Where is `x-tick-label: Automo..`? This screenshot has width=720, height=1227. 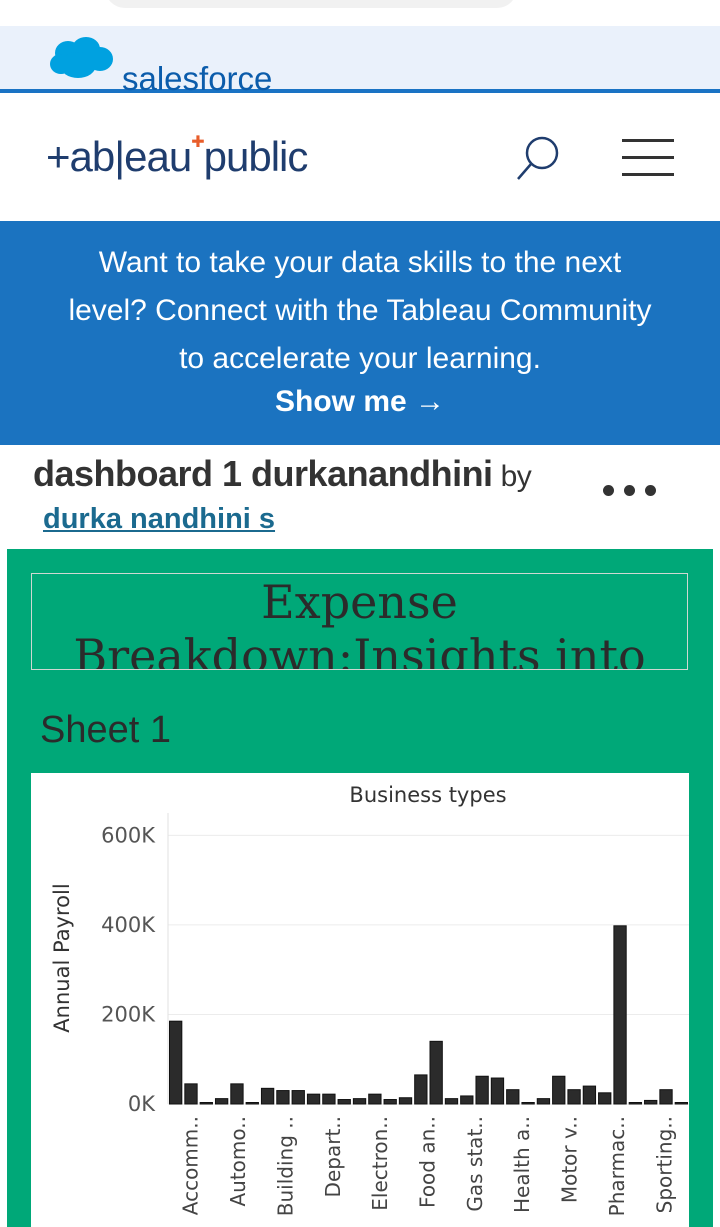
x-tick-label: Automo.. is located at coordinates (238, 1161).